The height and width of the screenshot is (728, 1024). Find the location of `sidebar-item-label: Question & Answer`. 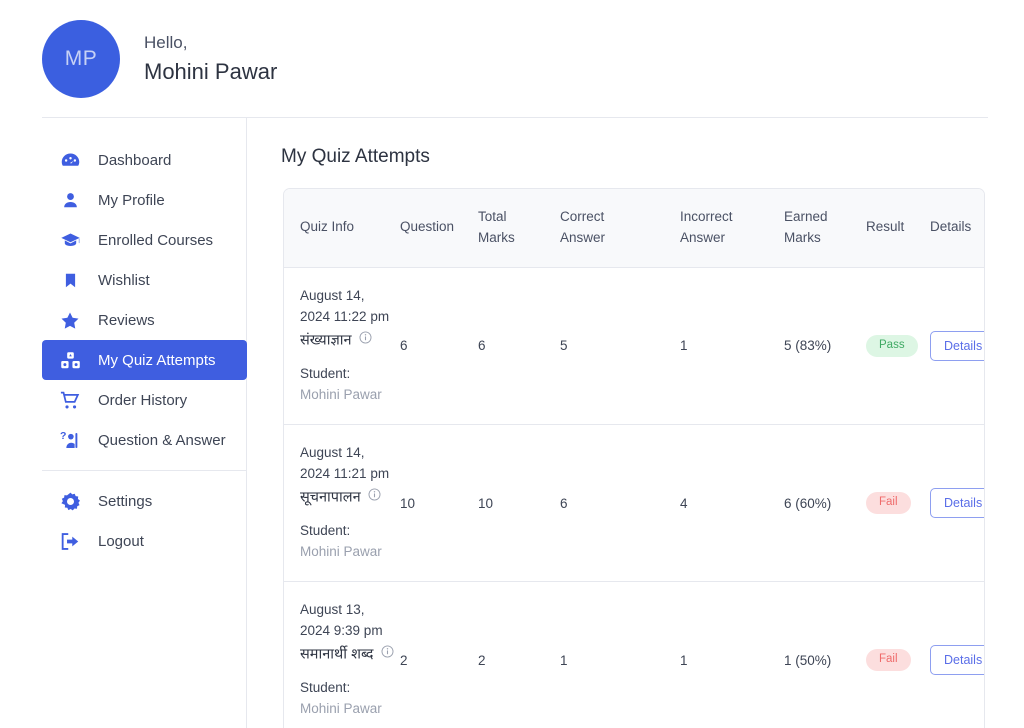

sidebar-item-label: Question & Answer is located at coordinates (162, 440).